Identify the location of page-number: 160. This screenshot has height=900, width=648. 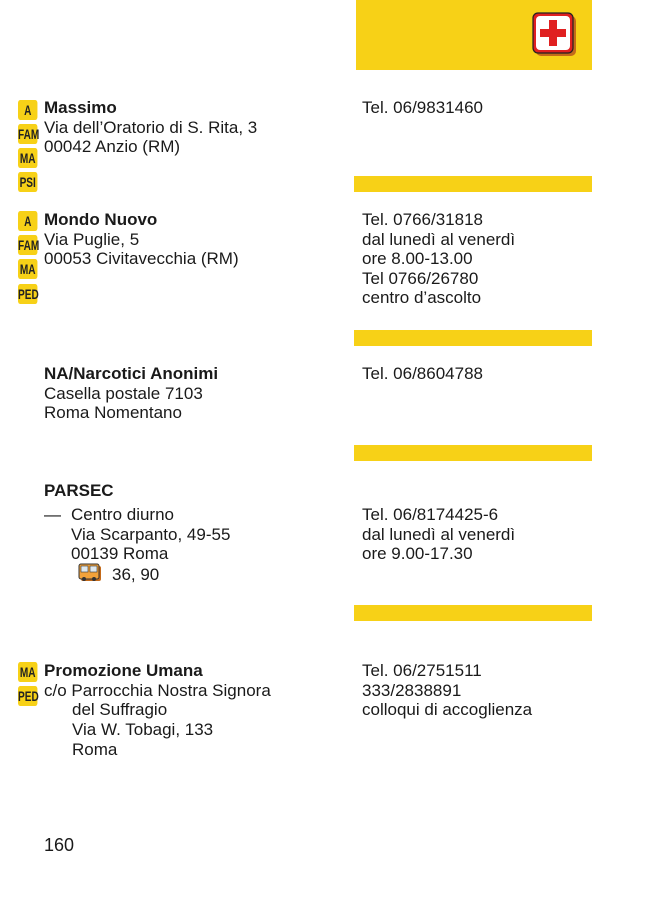
(59, 845).